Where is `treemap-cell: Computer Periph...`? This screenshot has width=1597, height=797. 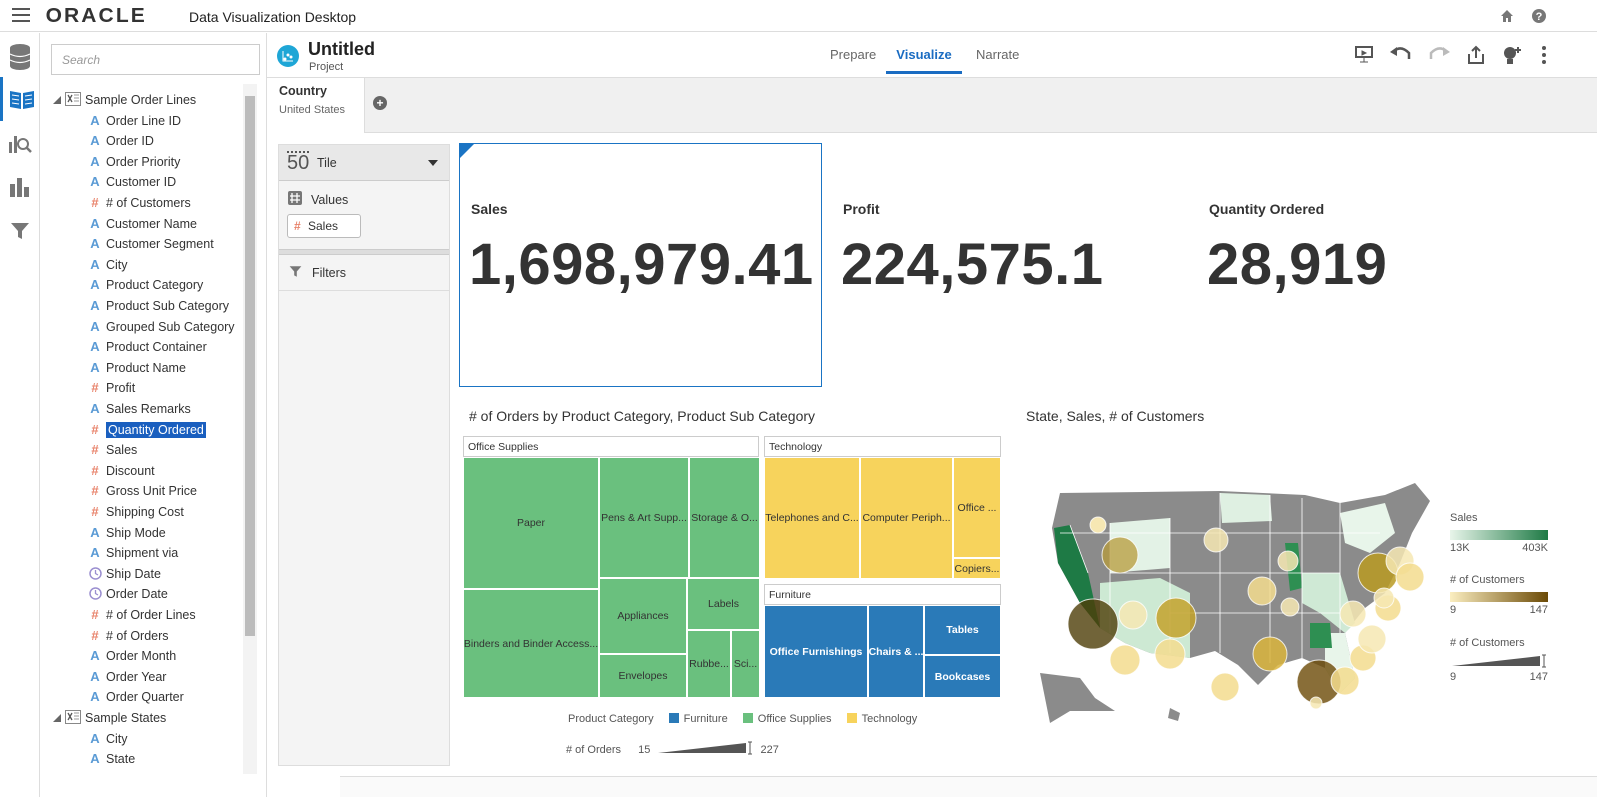 treemap-cell: Computer Periph... is located at coordinates (906, 518).